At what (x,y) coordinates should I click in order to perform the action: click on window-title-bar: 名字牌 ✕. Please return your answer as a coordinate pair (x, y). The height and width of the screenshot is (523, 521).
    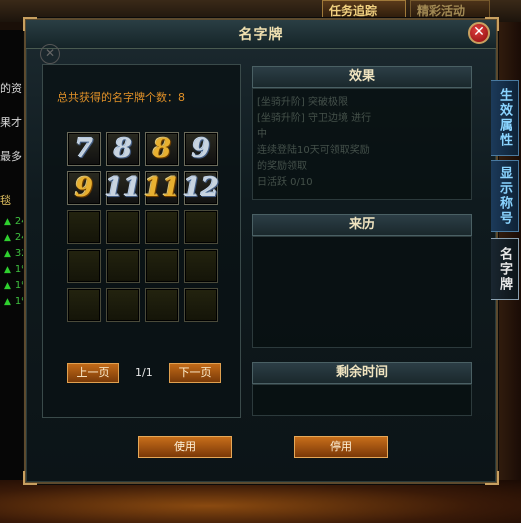
    Looking at the image, I should click on (261, 34).